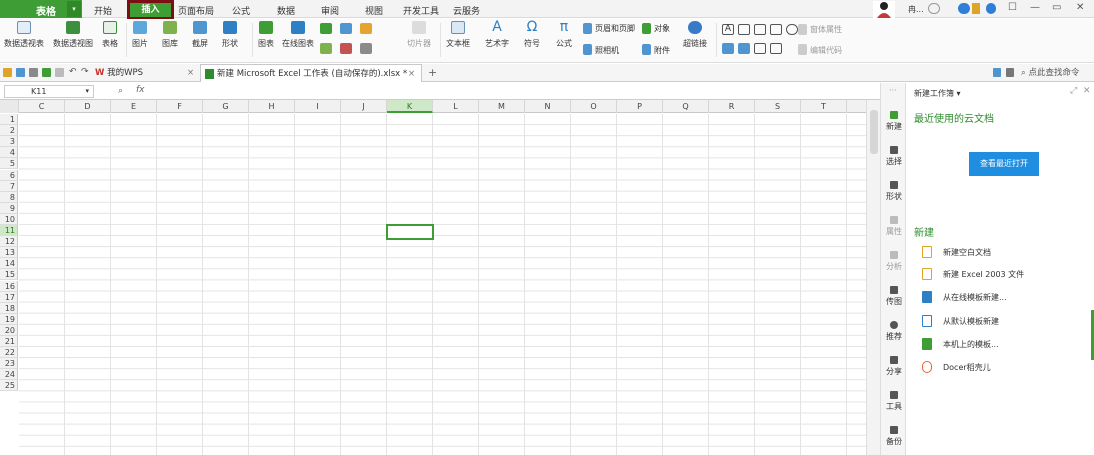 This screenshot has width=1094, height=455. I want to click on object-icon, so click(646, 28).